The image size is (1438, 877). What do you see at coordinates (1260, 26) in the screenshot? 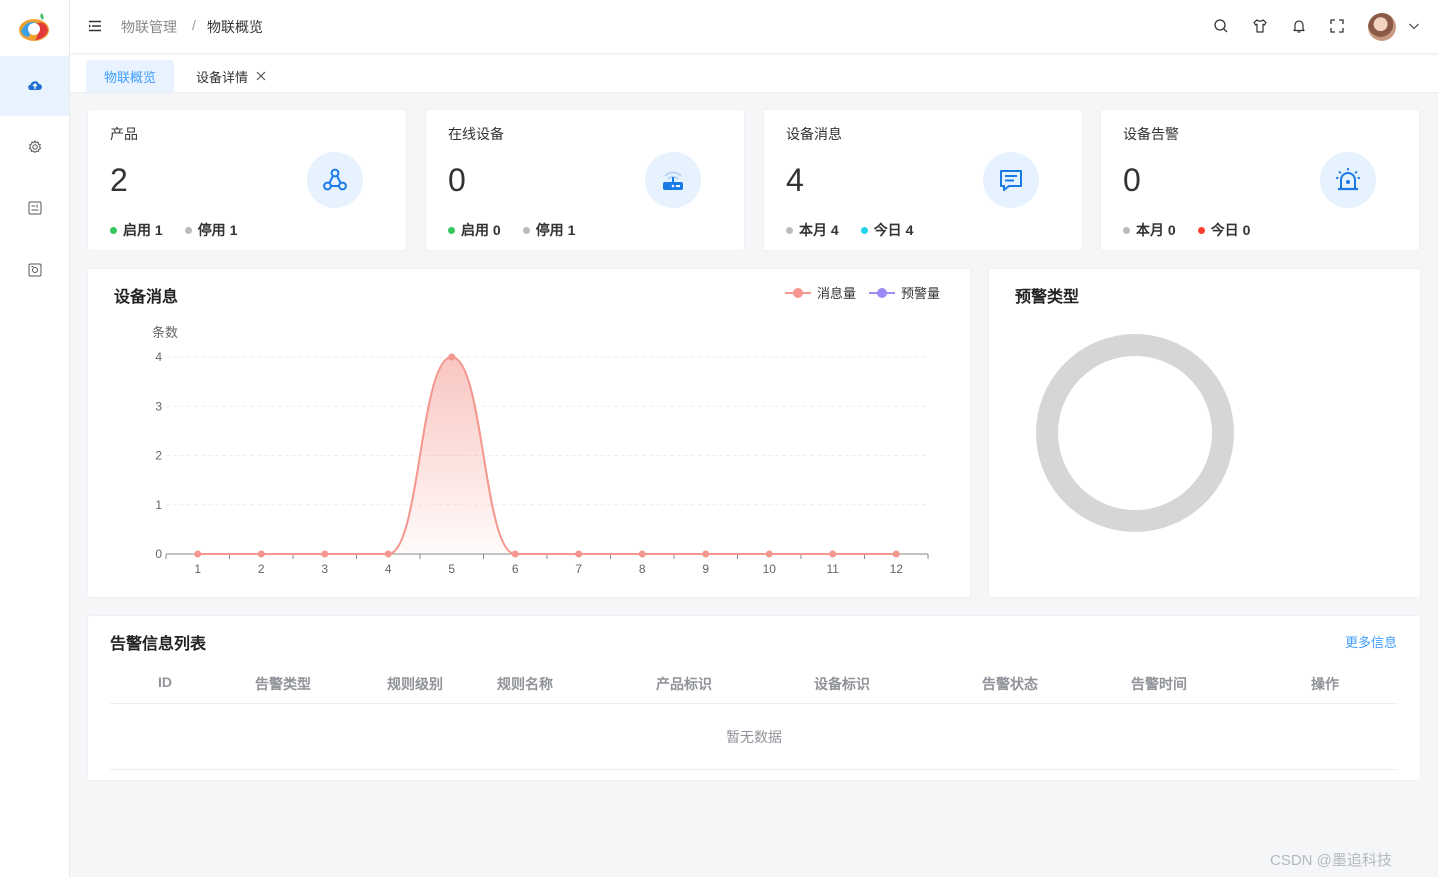
I see `shirt-icon` at bounding box center [1260, 26].